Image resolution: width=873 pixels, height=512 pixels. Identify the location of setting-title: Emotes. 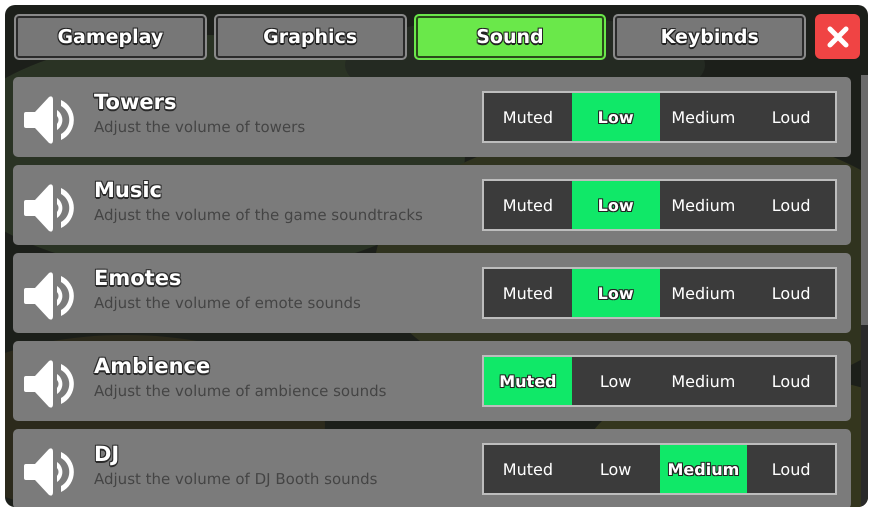
(138, 278).